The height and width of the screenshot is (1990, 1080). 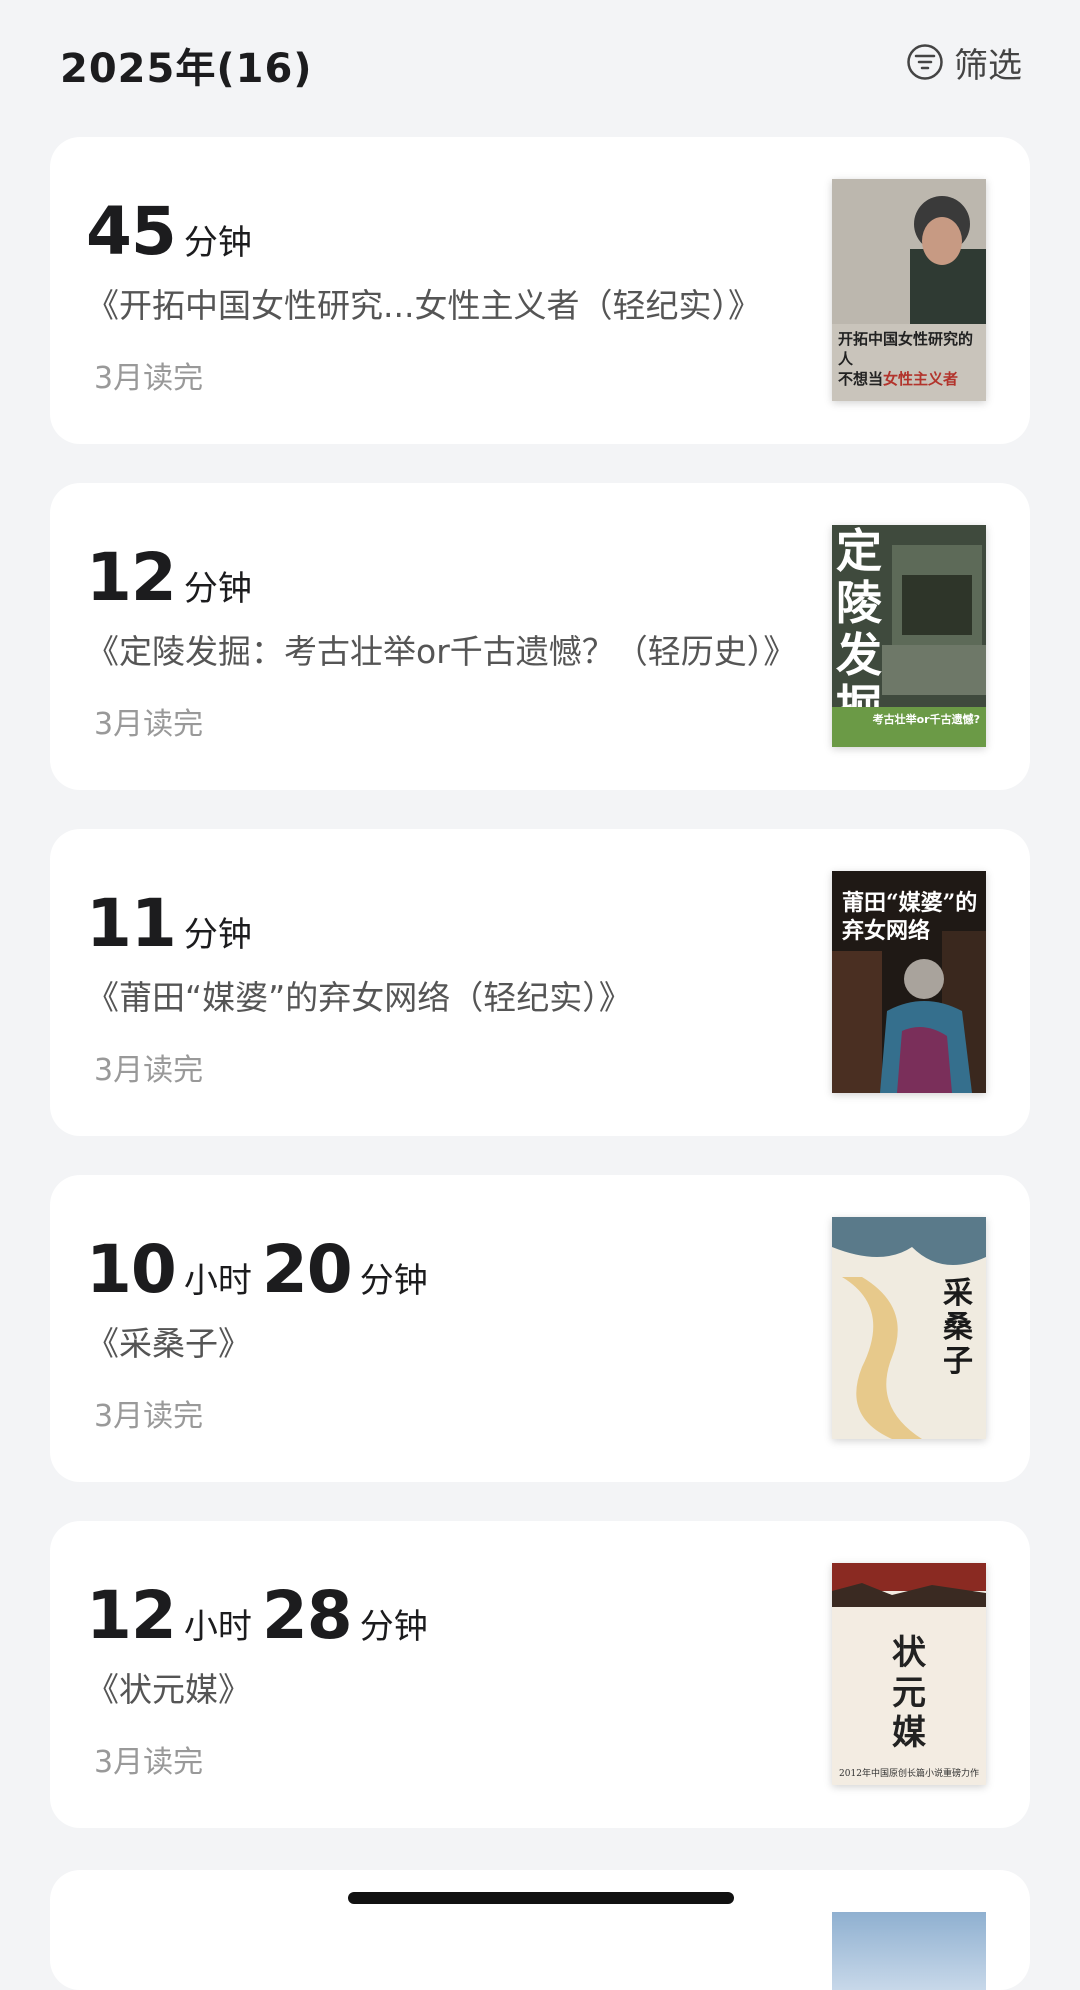 What do you see at coordinates (359, 997) in the screenshot?
I see `book-title: 《莆田“媒婆”的弃女网络（轻纪实）》` at bounding box center [359, 997].